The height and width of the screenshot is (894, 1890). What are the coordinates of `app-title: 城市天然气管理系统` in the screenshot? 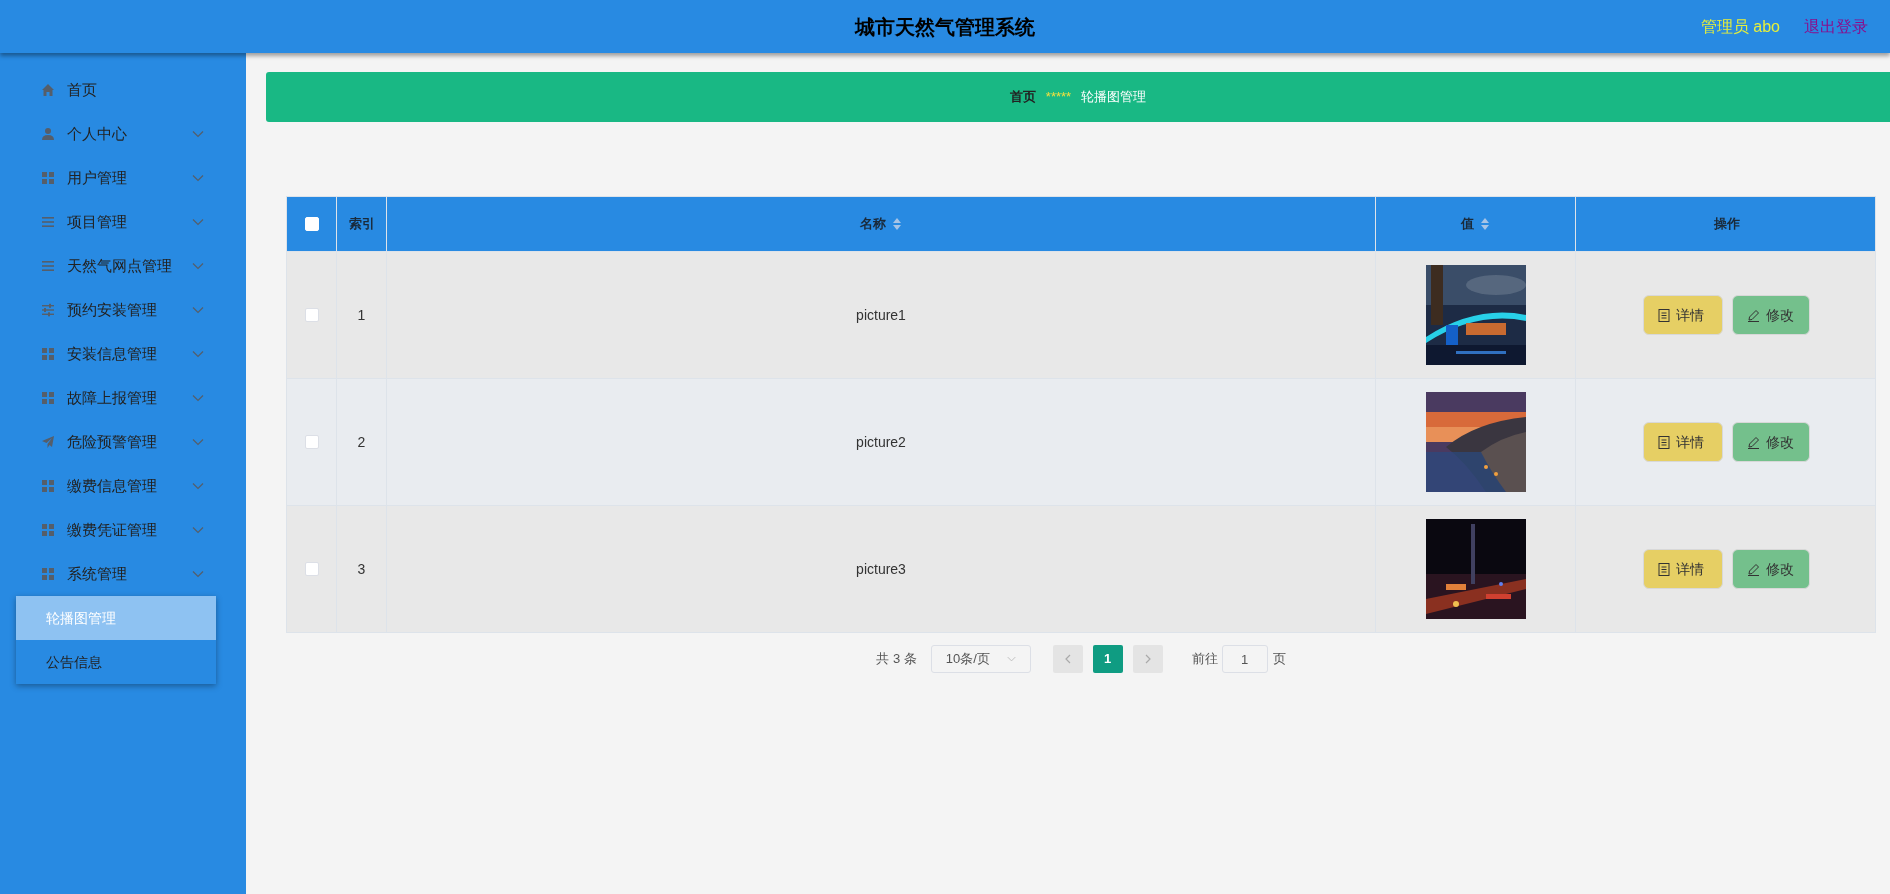 It's located at (945, 27).